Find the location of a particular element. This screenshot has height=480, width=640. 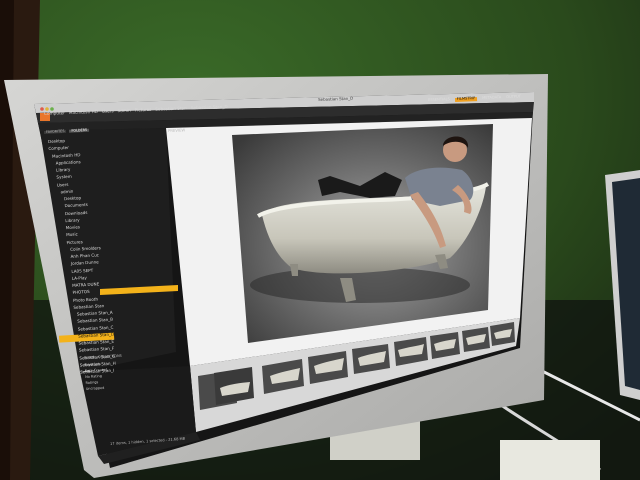

tab-preview: PREVIEW is located at coordinates (176, 130).